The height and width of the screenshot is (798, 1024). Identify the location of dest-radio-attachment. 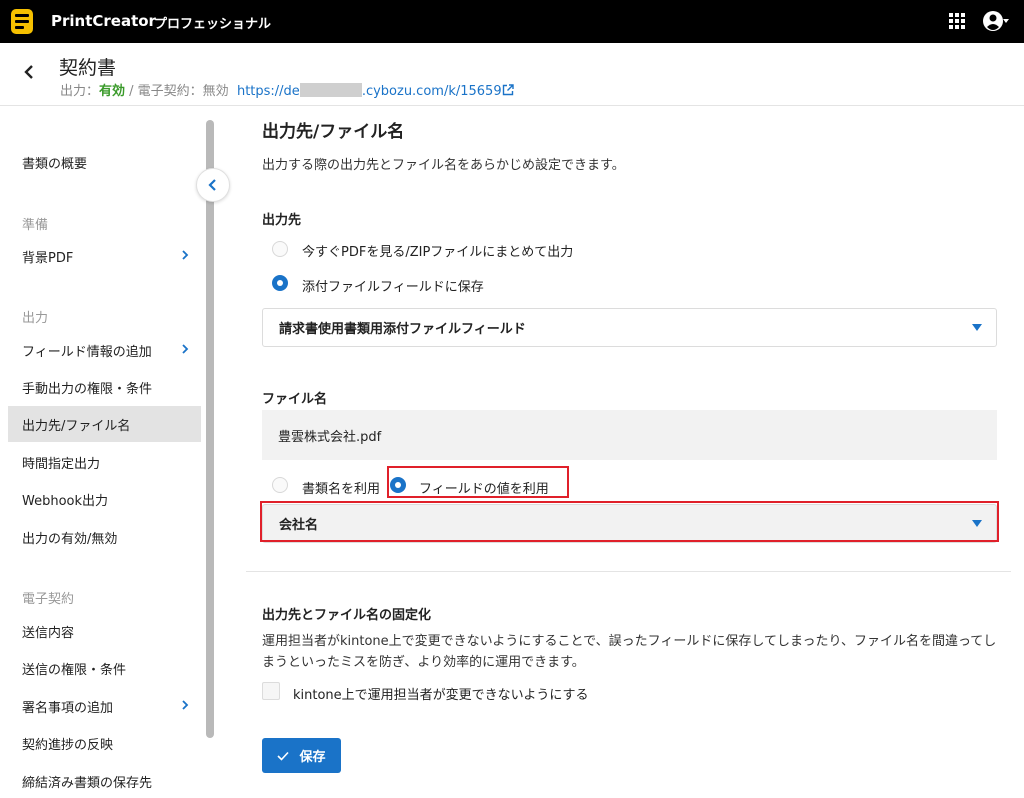
(280, 283).